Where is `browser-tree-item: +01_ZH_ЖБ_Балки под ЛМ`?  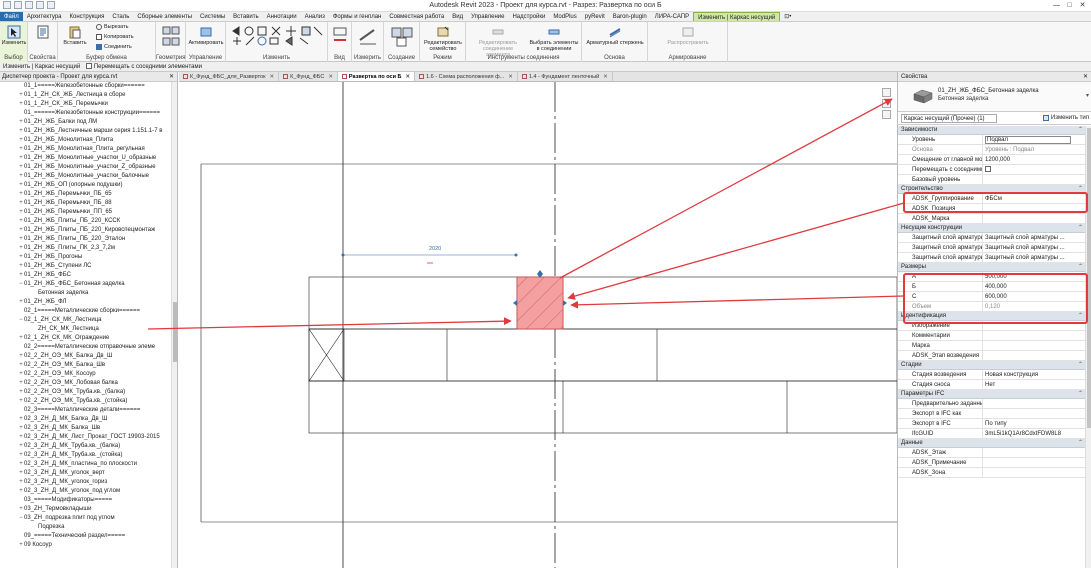 browser-tree-item: +01_ZH_ЖБ_Балки под ЛМ is located at coordinates (86, 122).